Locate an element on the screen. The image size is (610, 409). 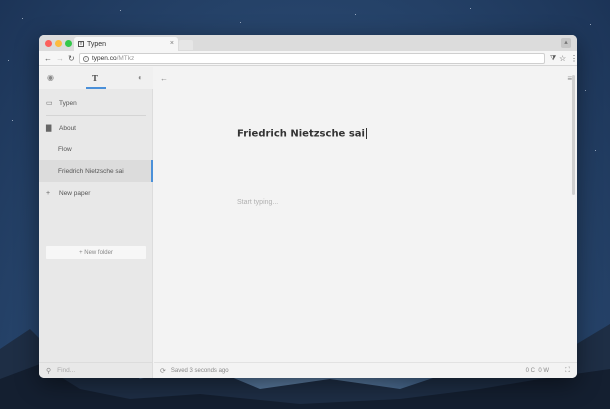
browser-toolbar: ← → ↻ i typen.co/MTkz ⧩ ☆ ⋮ is located at coordinates (308, 58).